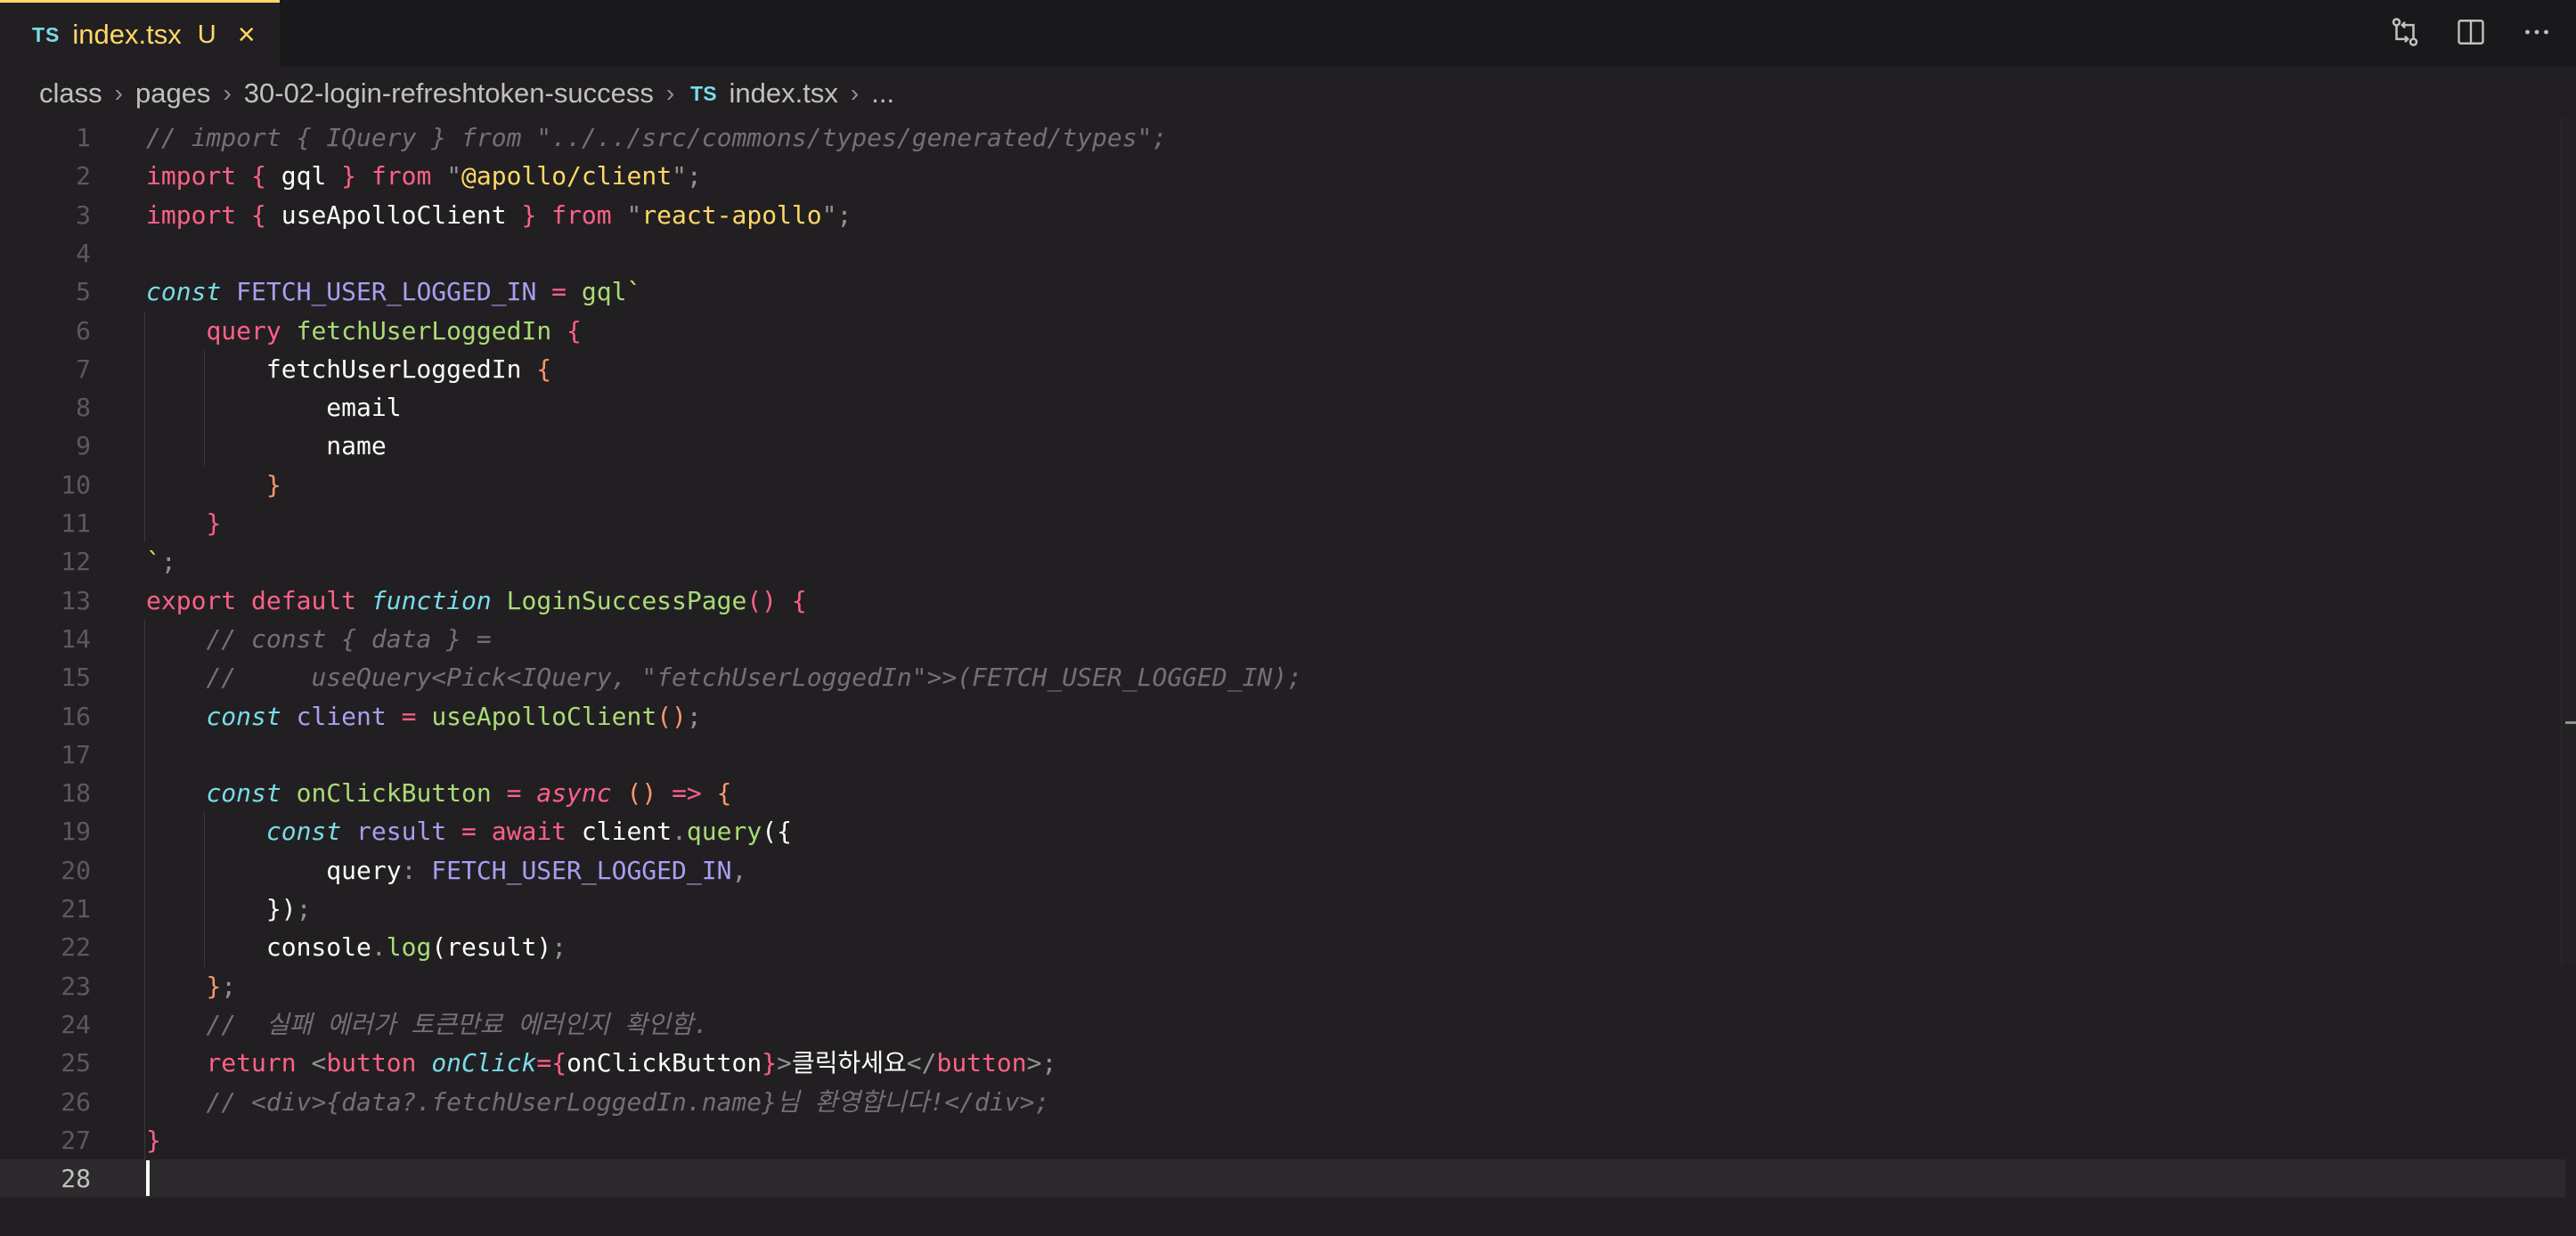 This screenshot has height=1236, width=2576. I want to click on code-line: 16 const client = useApolloClient();, so click(1283, 716).